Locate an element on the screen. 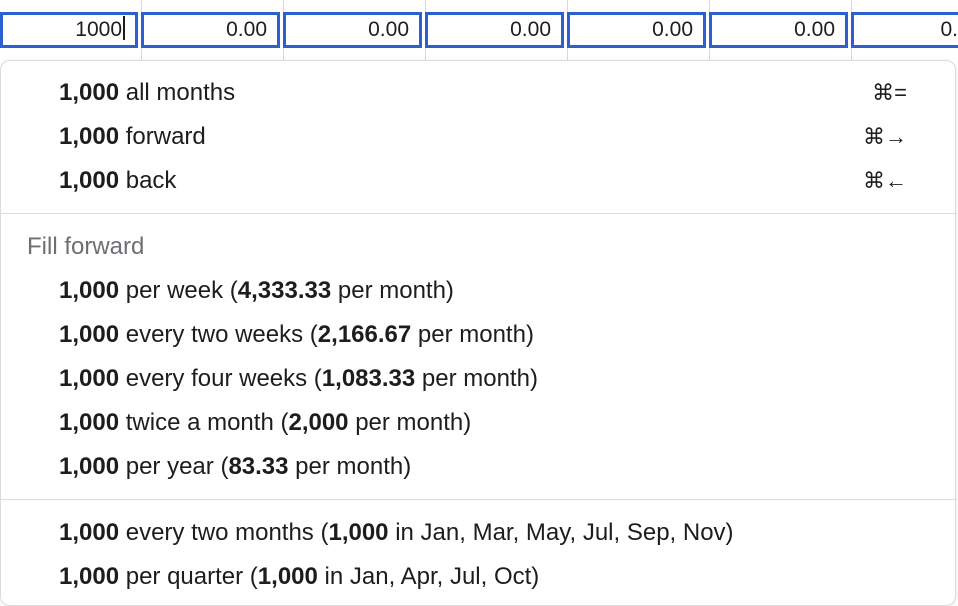  item-label: every two weeks ( is located at coordinates (218, 334).